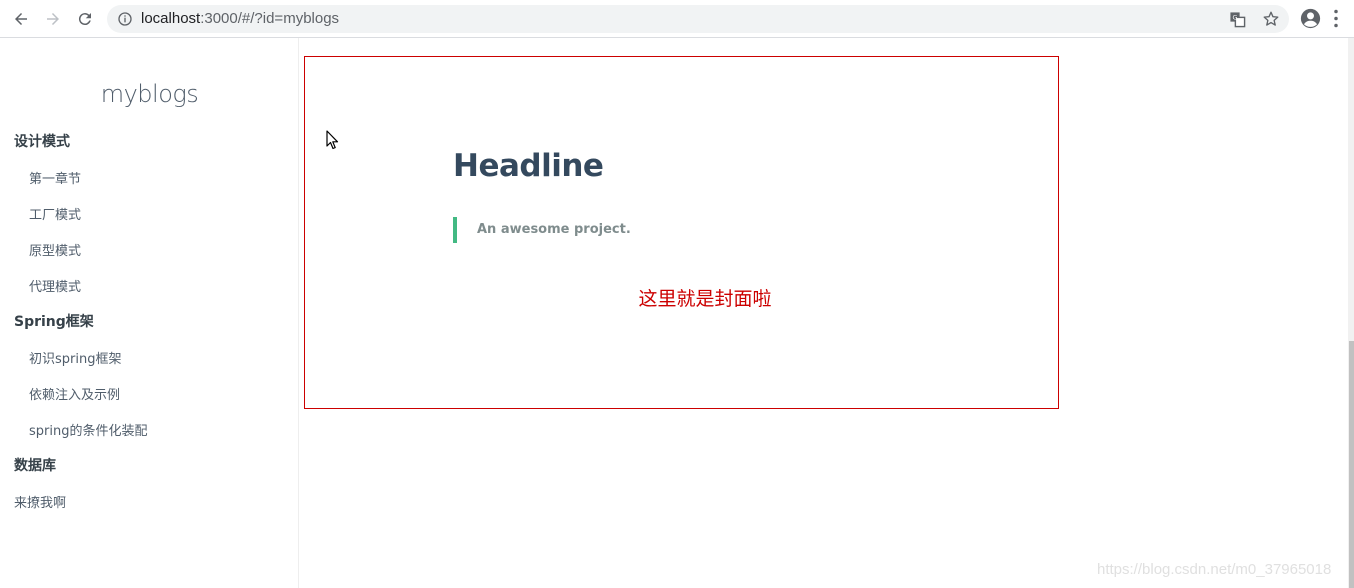 The width and height of the screenshot is (1354, 588). I want to click on sidebar-item-chapter-one: 第一章节, so click(55, 177).